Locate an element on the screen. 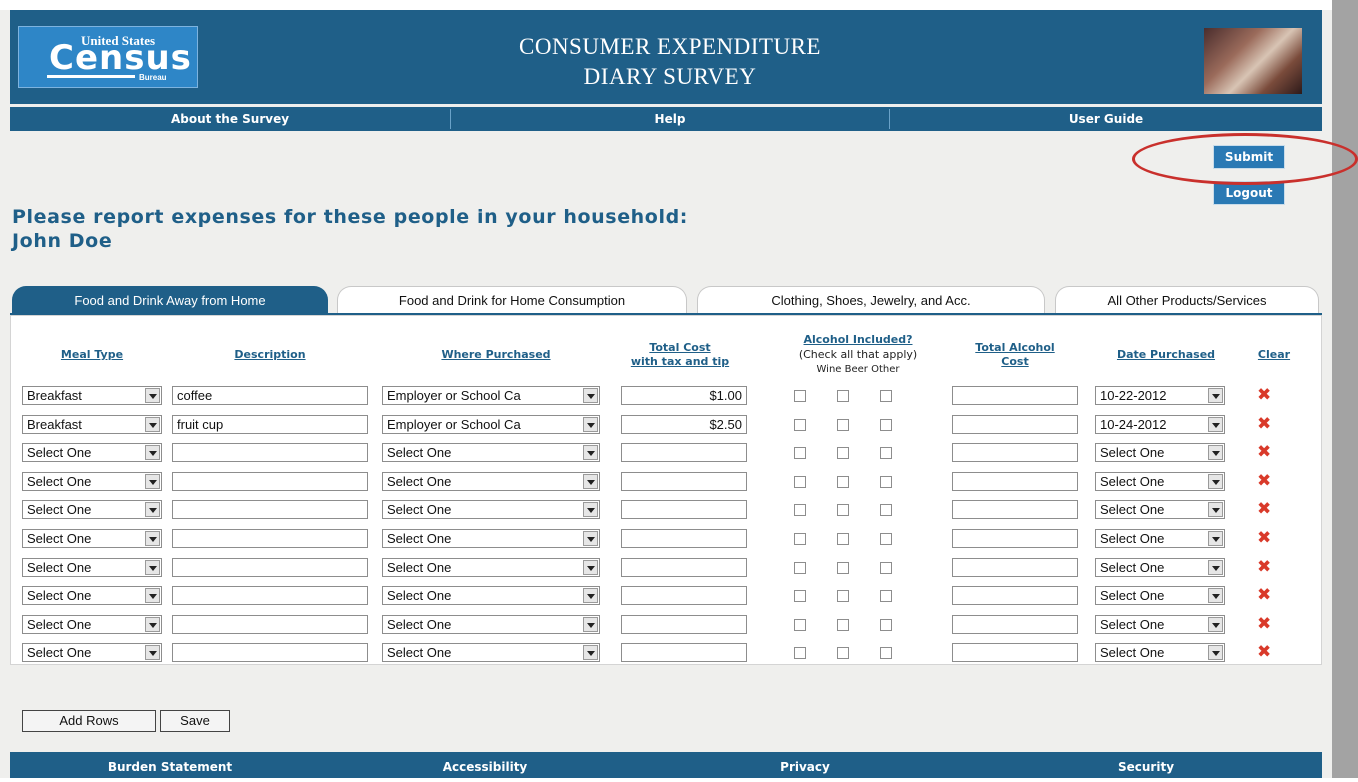 Image resolution: width=1358 pixels, height=782 pixels. add-rows-button: Add Rows is located at coordinates (89, 721).